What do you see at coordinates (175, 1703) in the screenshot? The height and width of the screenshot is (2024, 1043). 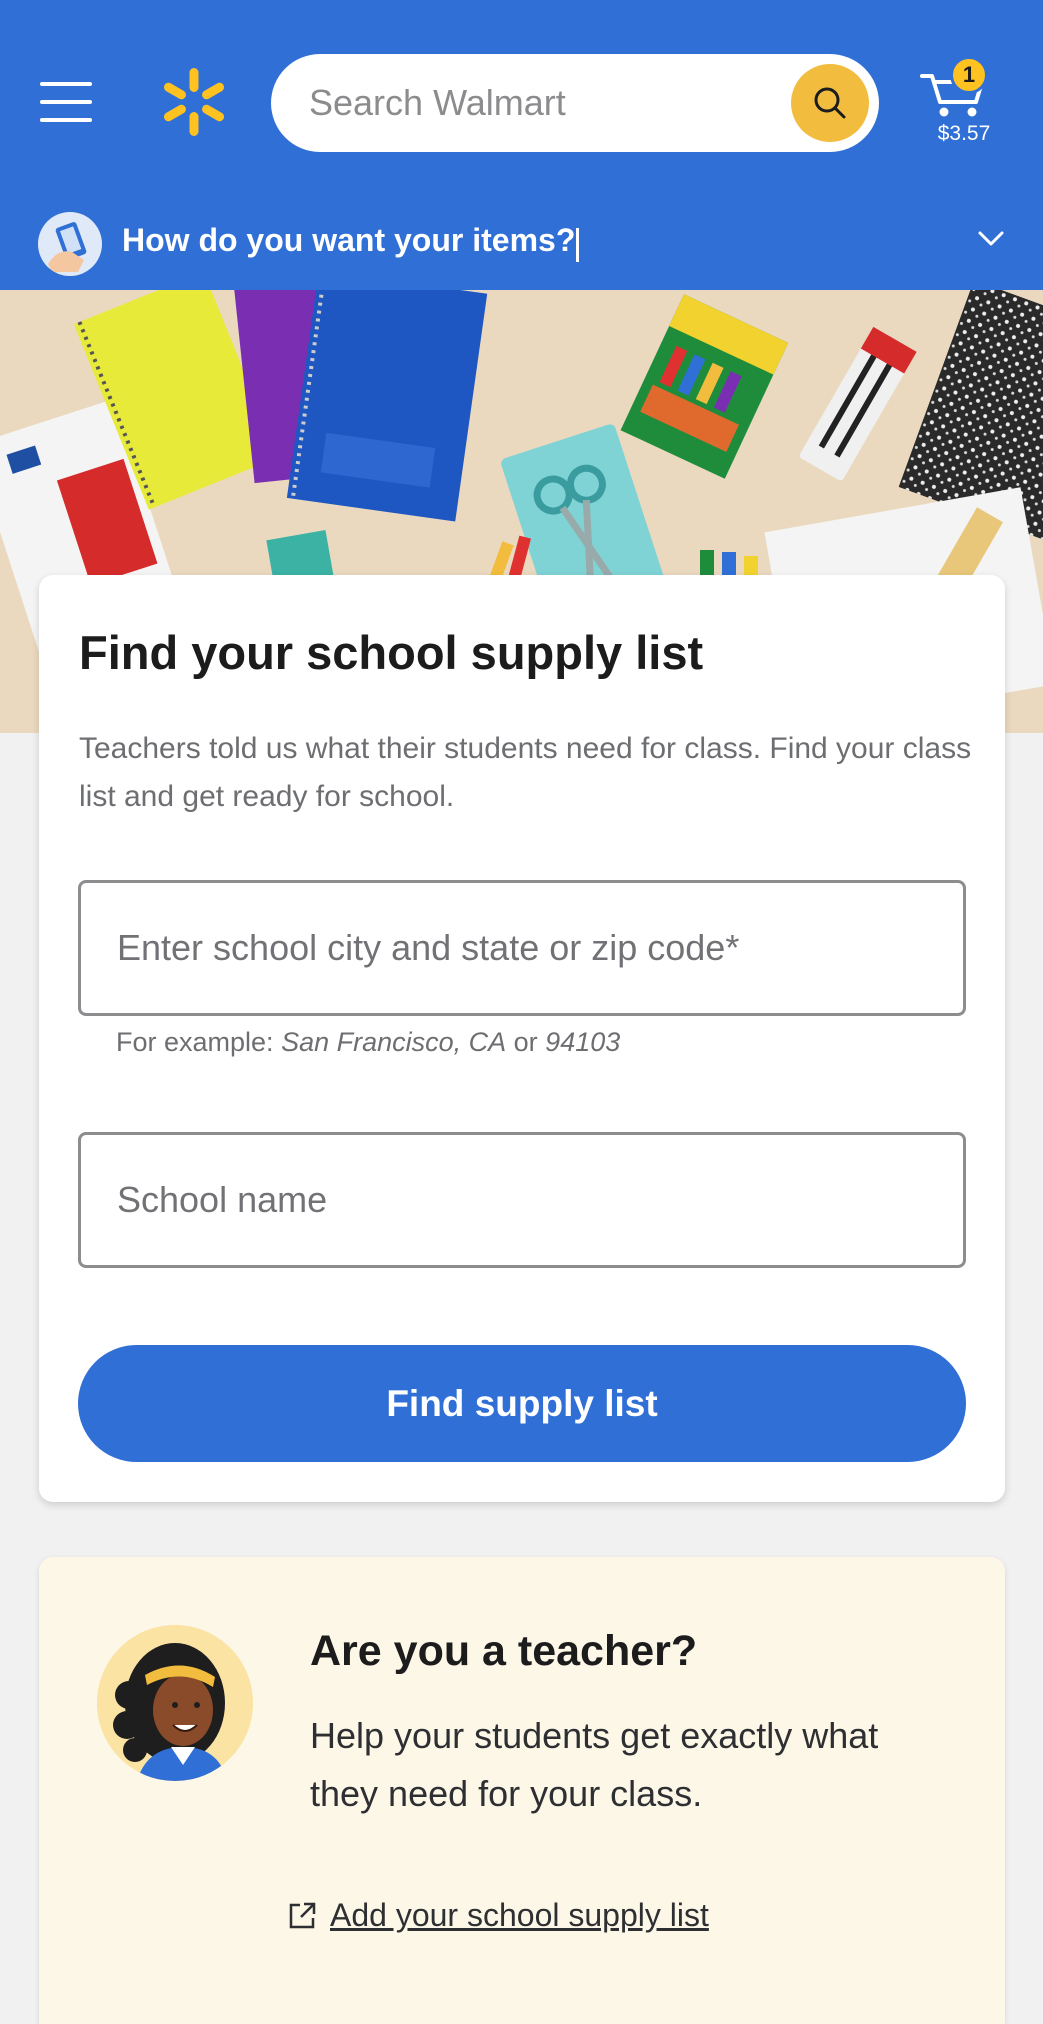 I see `teacher-avatar` at bounding box center [175, 1703].